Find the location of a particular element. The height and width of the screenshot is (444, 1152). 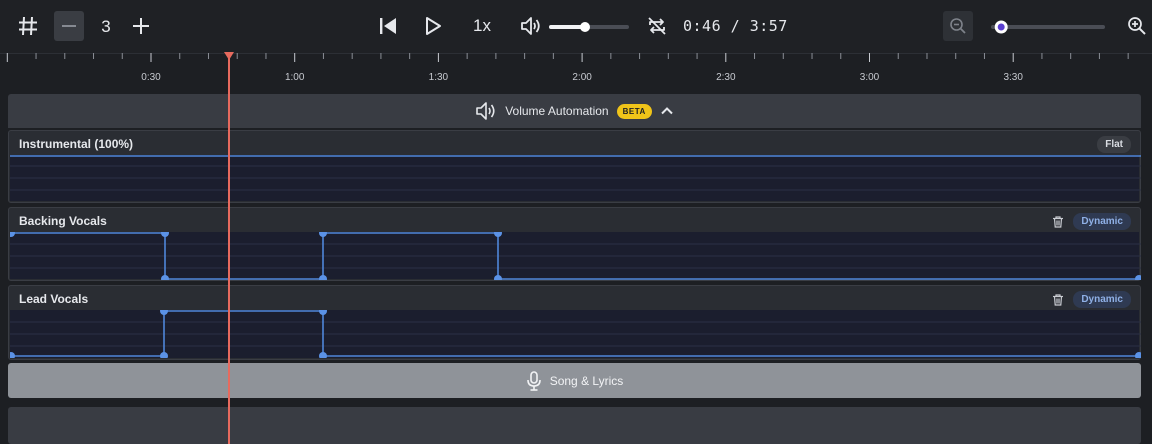

time-display: 0:46 / 3:57 is located at coordinates (735, 26).